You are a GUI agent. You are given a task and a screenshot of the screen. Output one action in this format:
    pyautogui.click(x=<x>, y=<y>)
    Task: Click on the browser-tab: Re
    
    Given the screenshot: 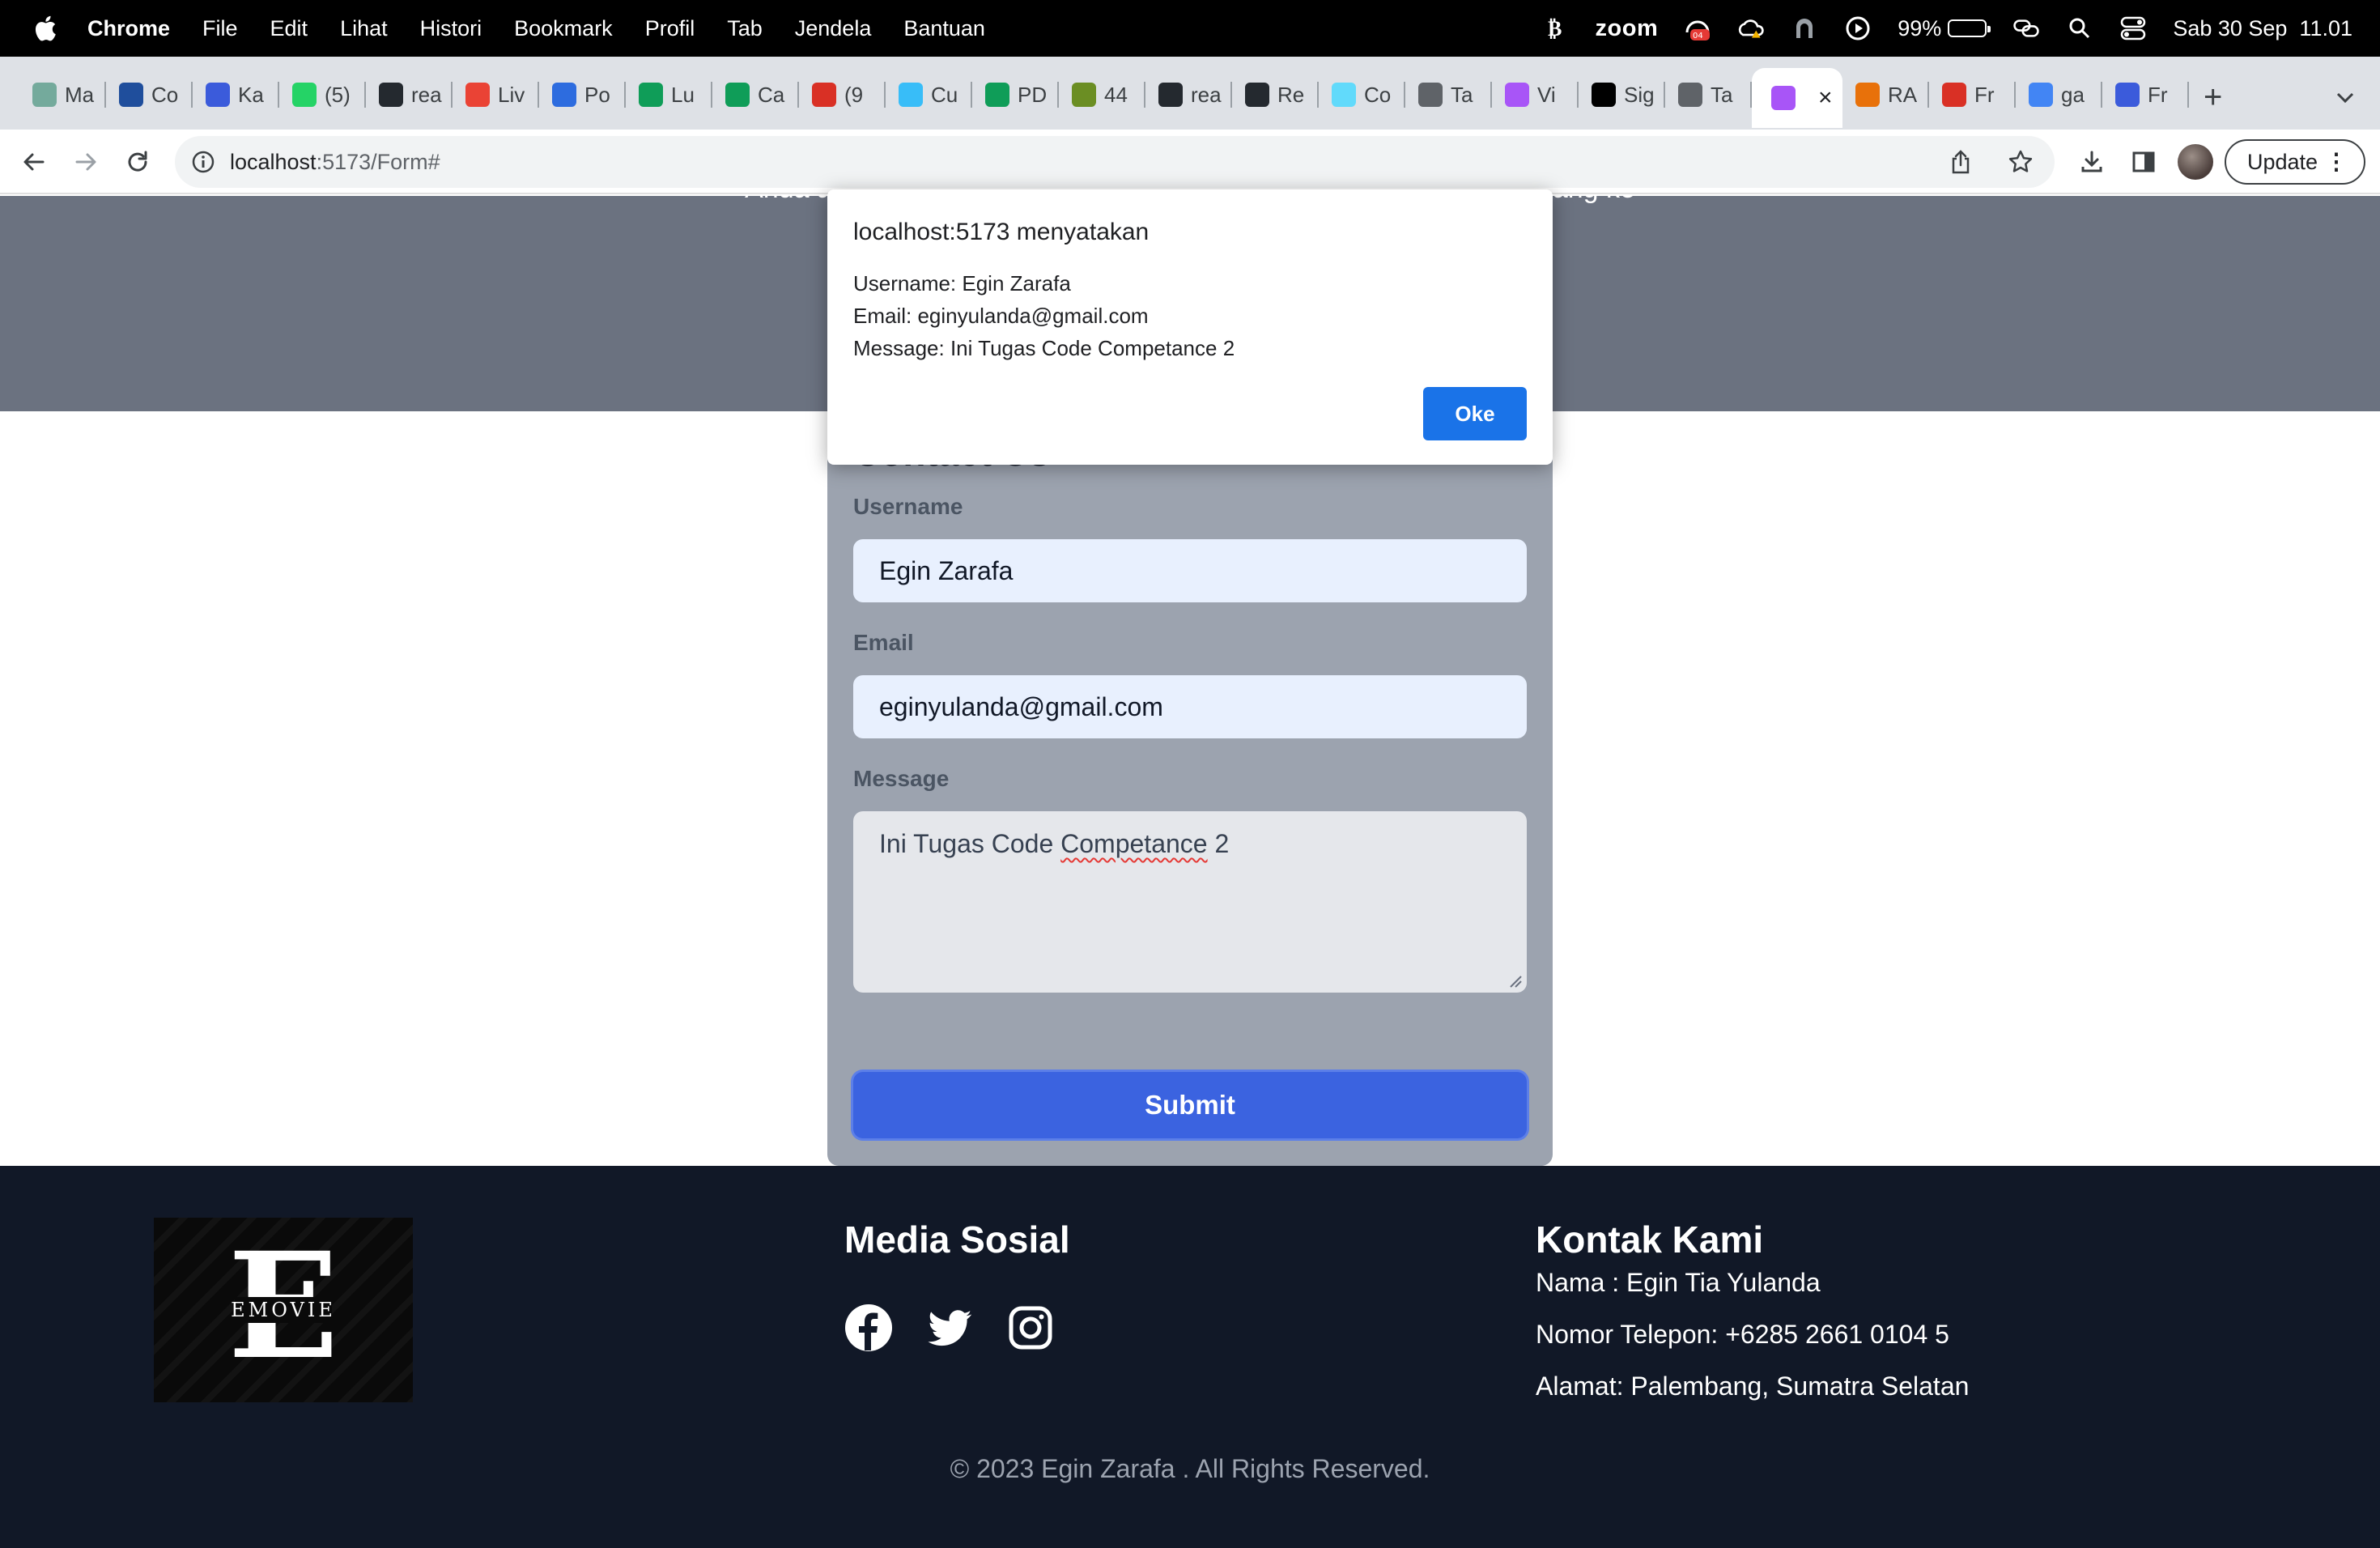 What is the action you would take?
    pyautogui.click(x=1276, y=95)
    